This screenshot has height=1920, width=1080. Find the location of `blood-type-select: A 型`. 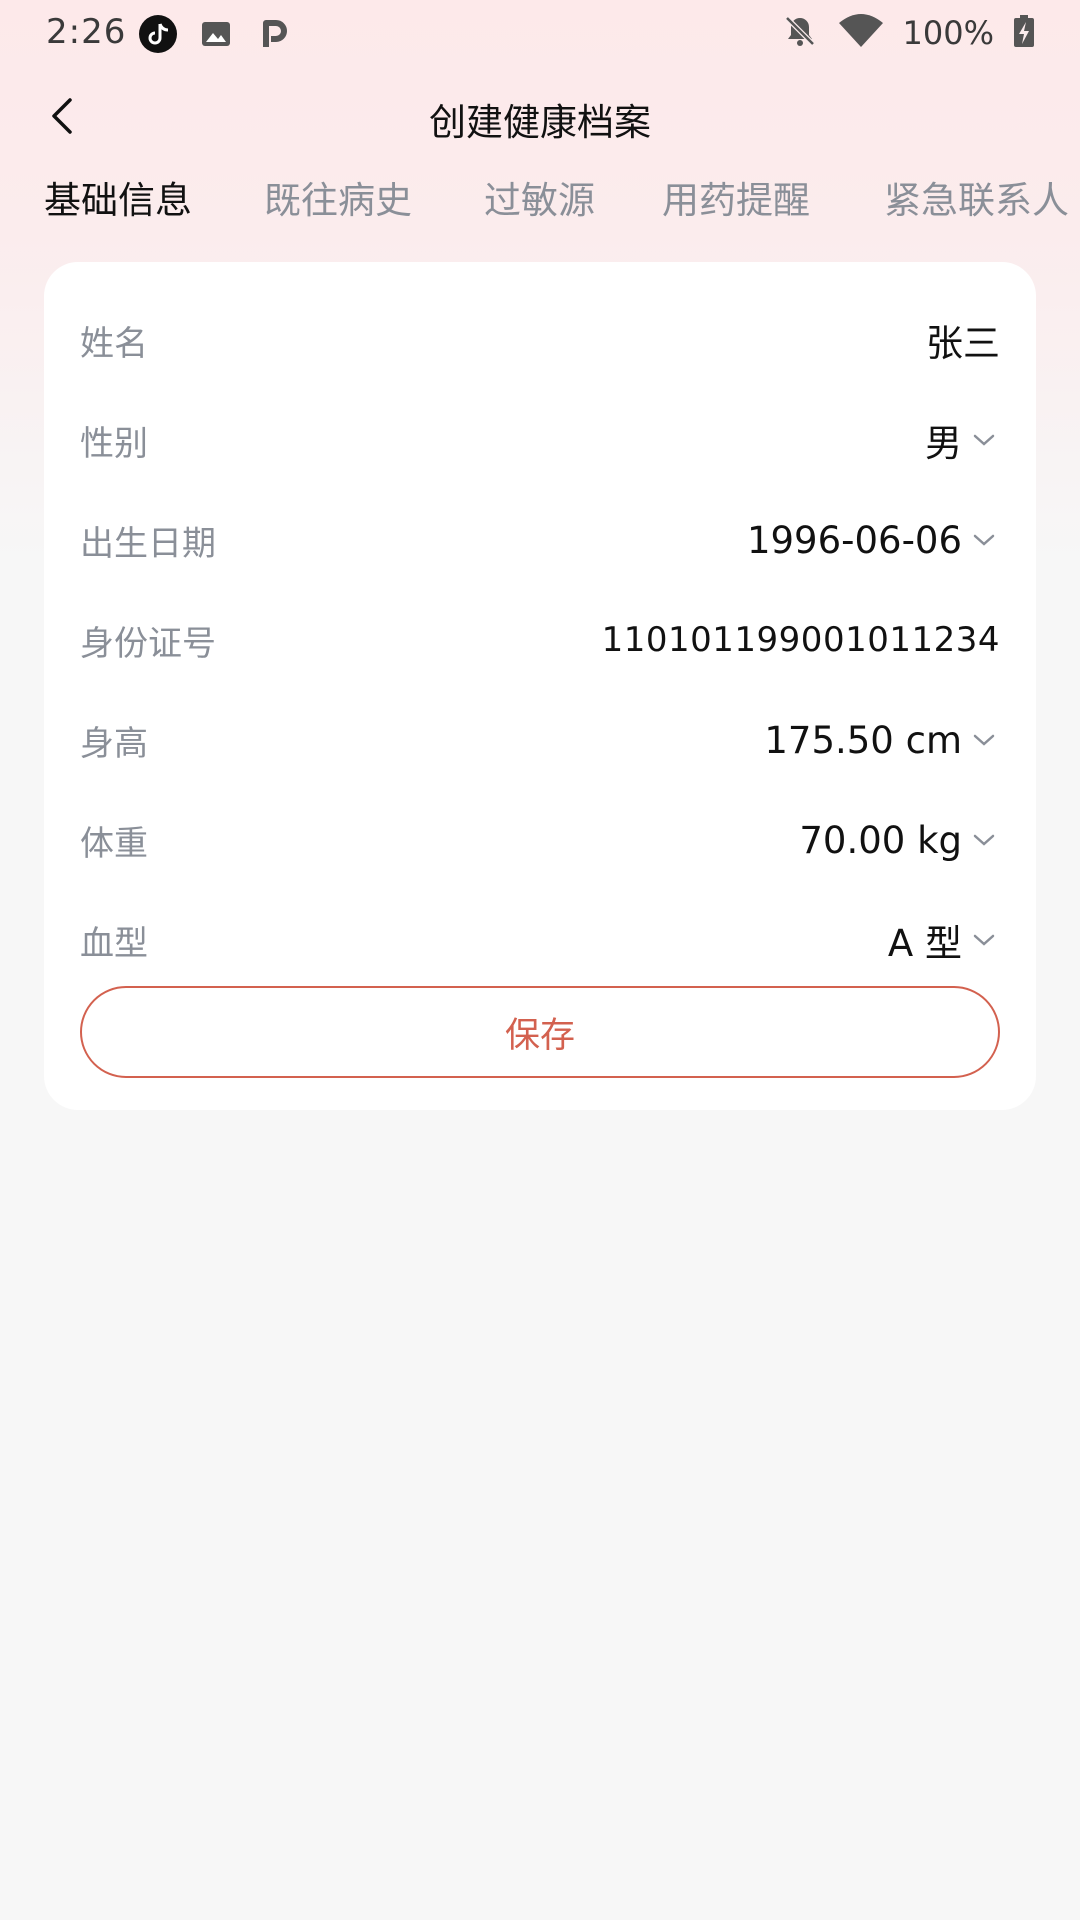

blood-type-select: A 型 is located at coordinates (944, 940).